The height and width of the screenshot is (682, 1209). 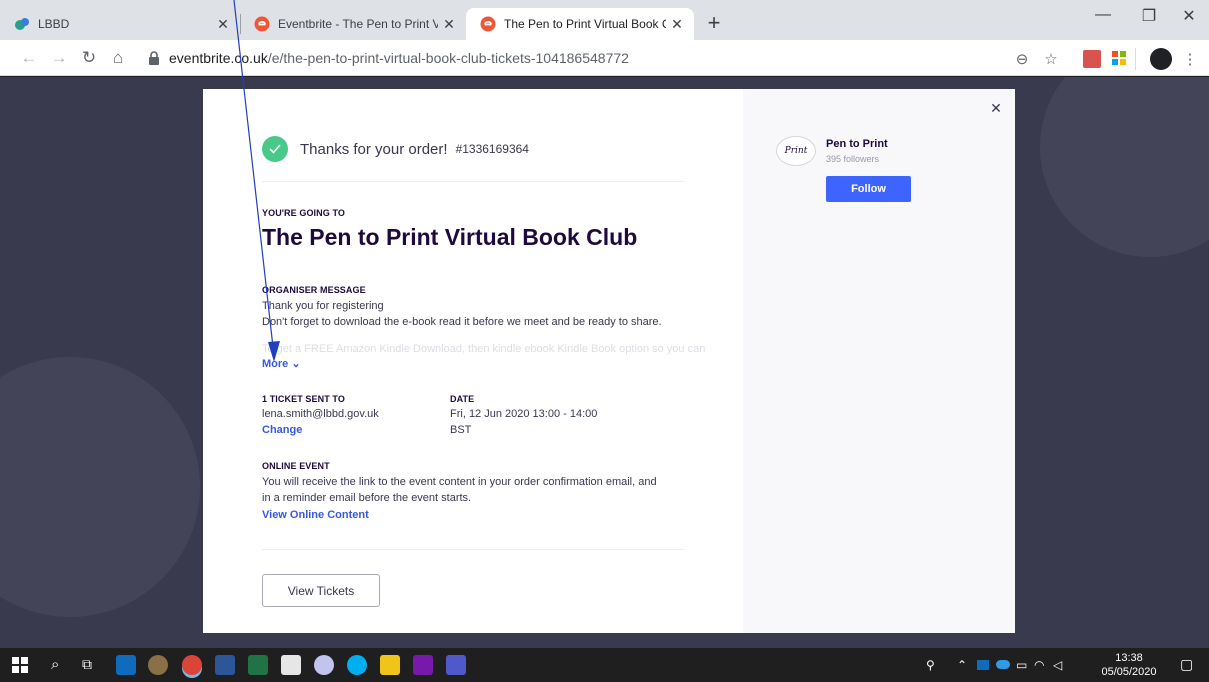 What do you see at coordinates (1103, 15) in the screenshot?
I see `minimize-icon: —` at bounding box center [1103, 15].